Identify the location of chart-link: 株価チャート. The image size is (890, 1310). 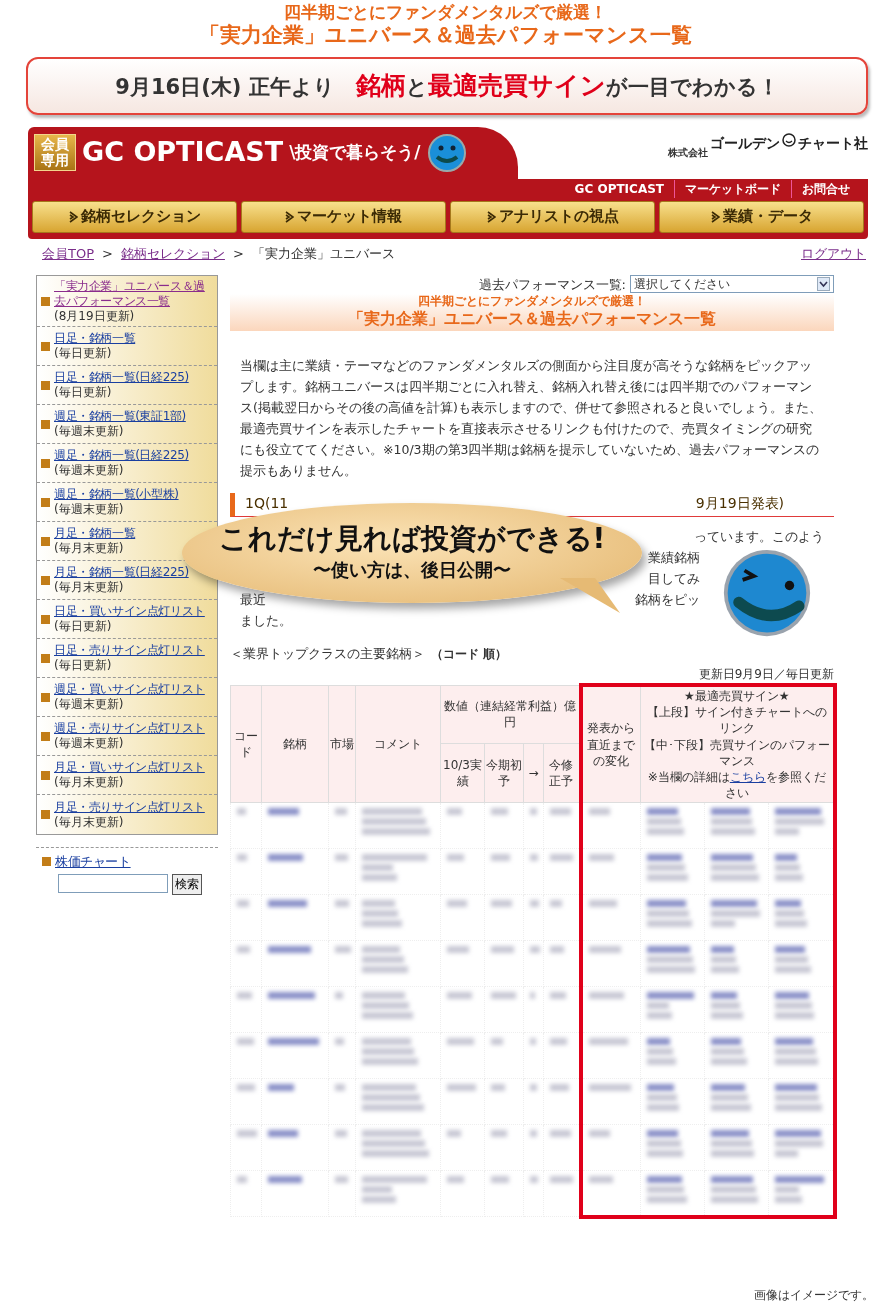
(93, 861).